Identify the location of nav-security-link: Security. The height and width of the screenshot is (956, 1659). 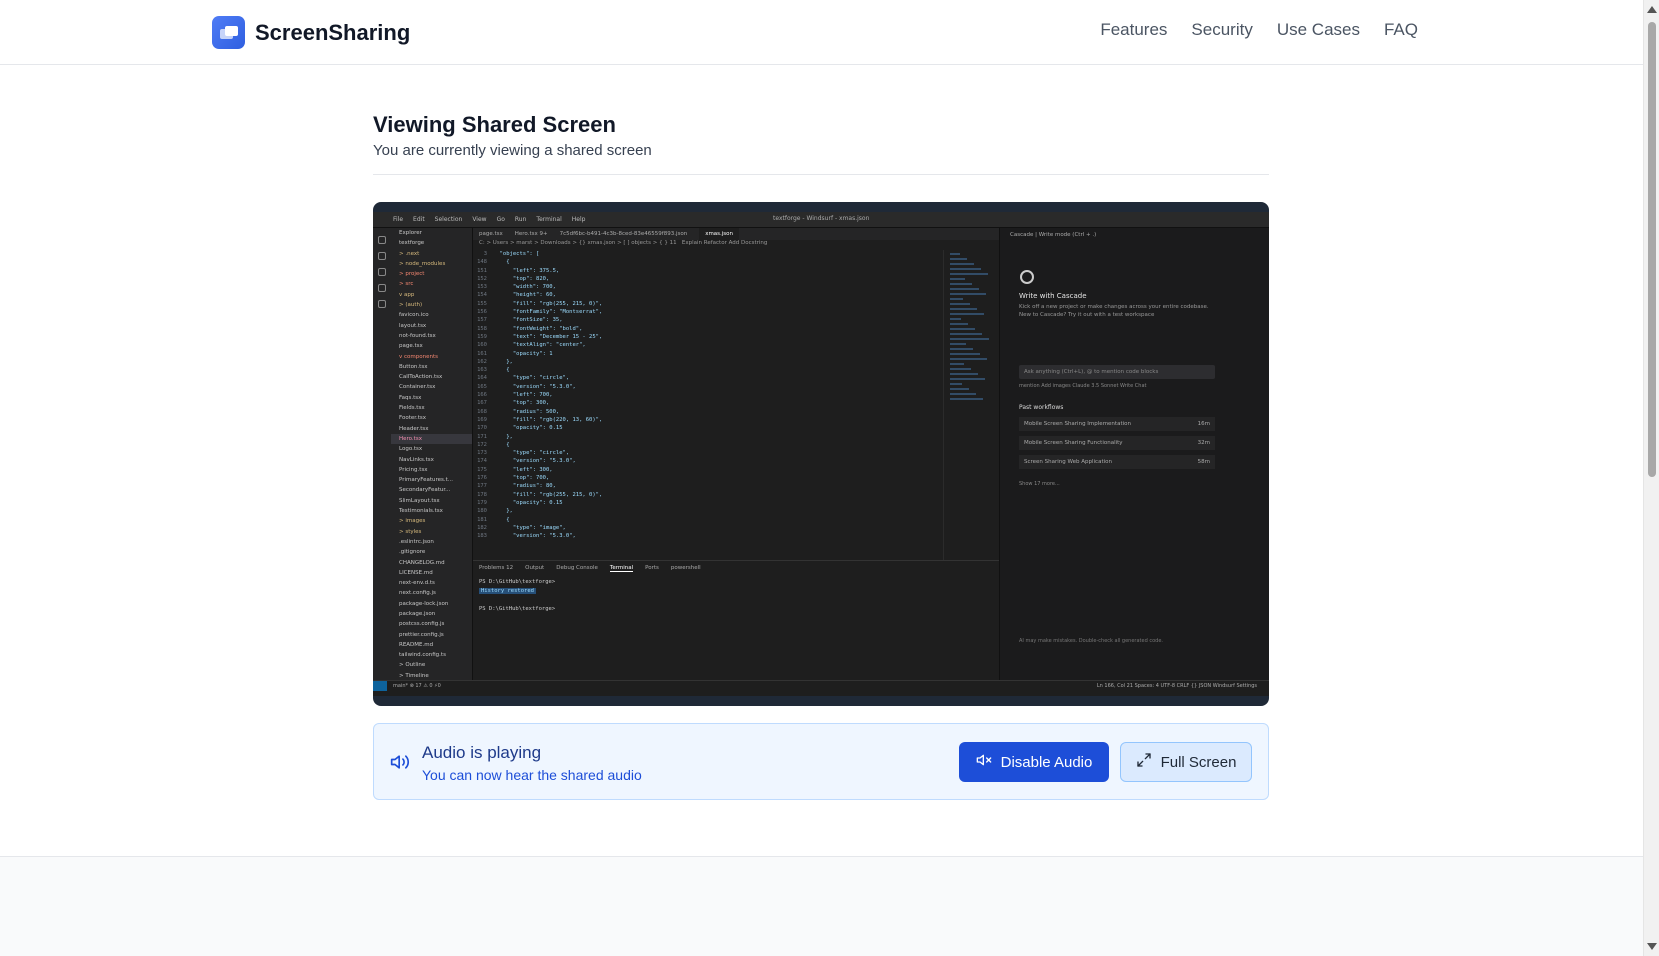
(1221, 30).